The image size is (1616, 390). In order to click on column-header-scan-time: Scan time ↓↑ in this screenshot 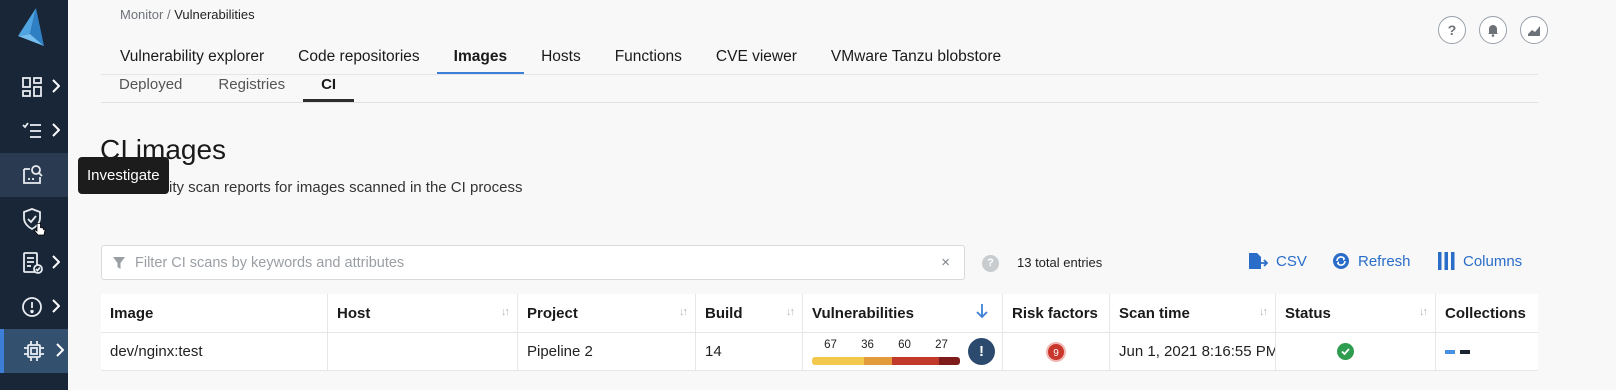, I will do `click(1193, 313)`.